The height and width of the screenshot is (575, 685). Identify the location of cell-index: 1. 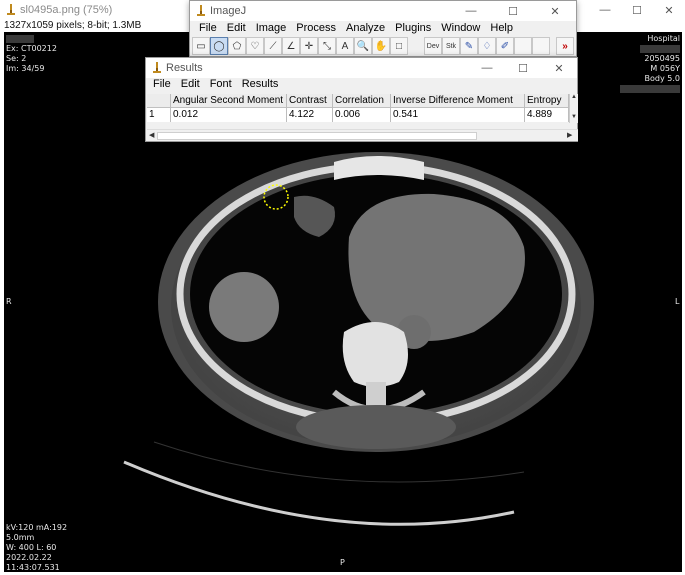
(159, 115).